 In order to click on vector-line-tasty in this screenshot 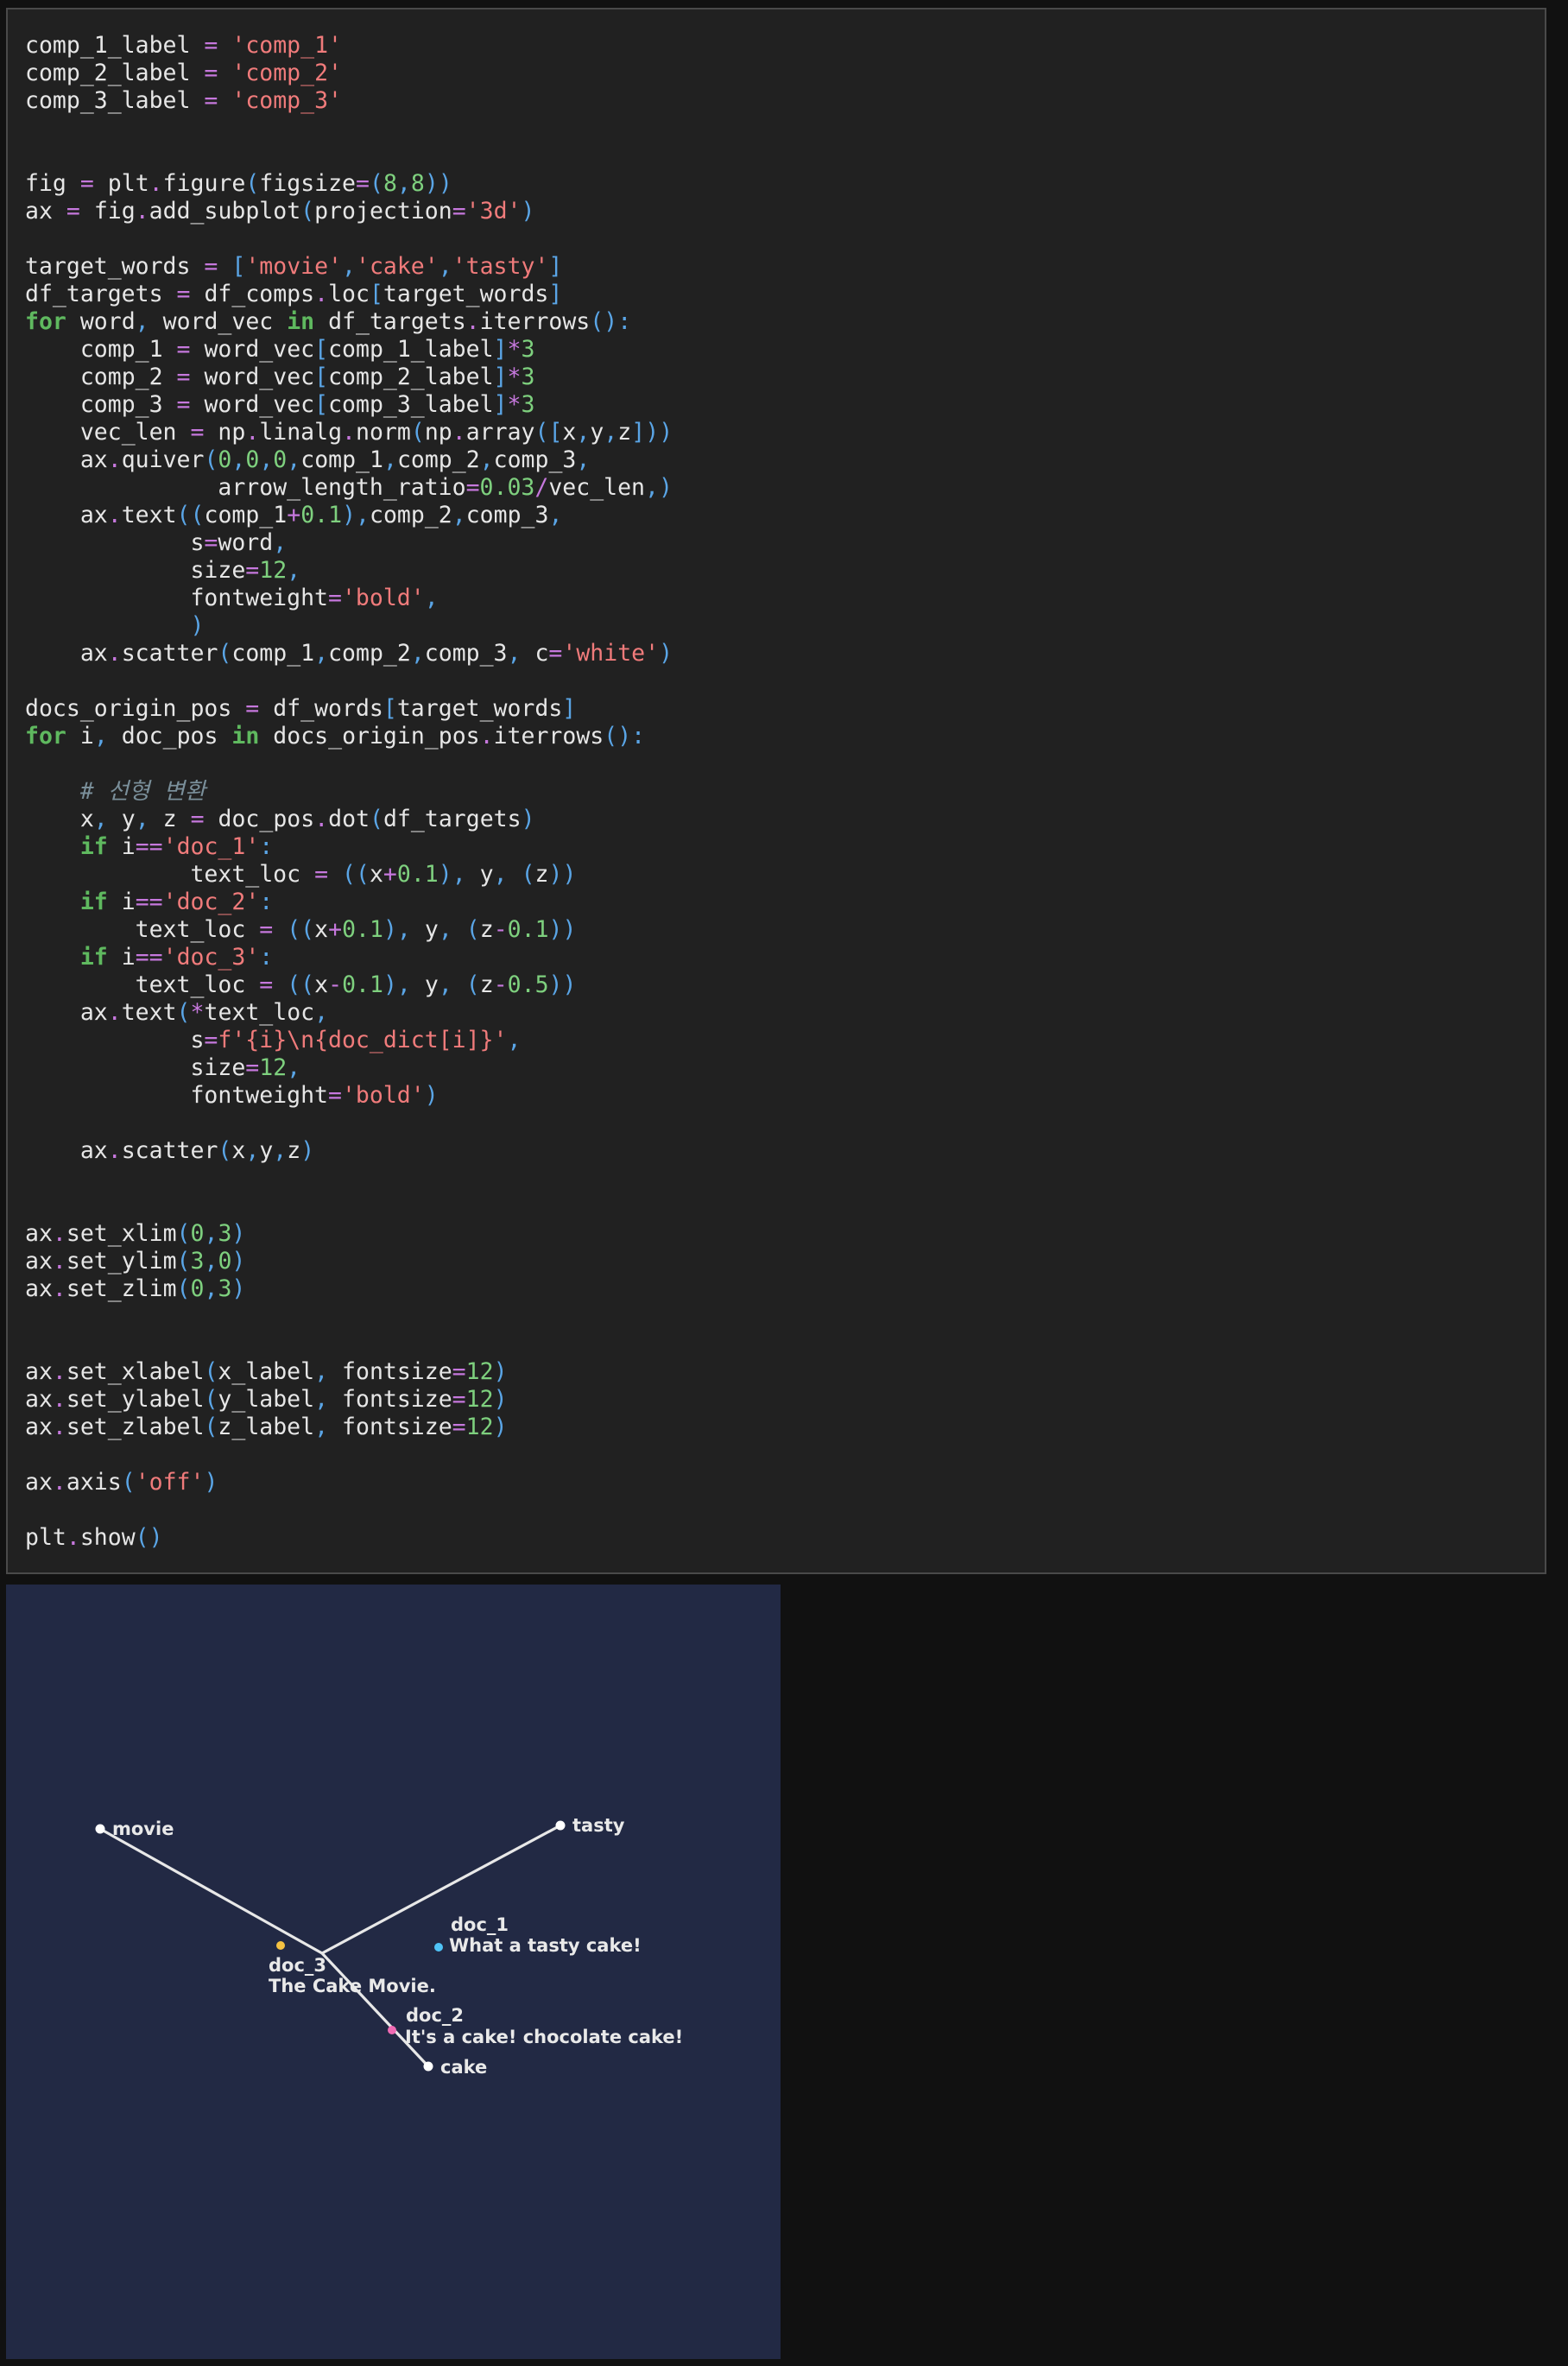, I will do `click(441, 1889)`.